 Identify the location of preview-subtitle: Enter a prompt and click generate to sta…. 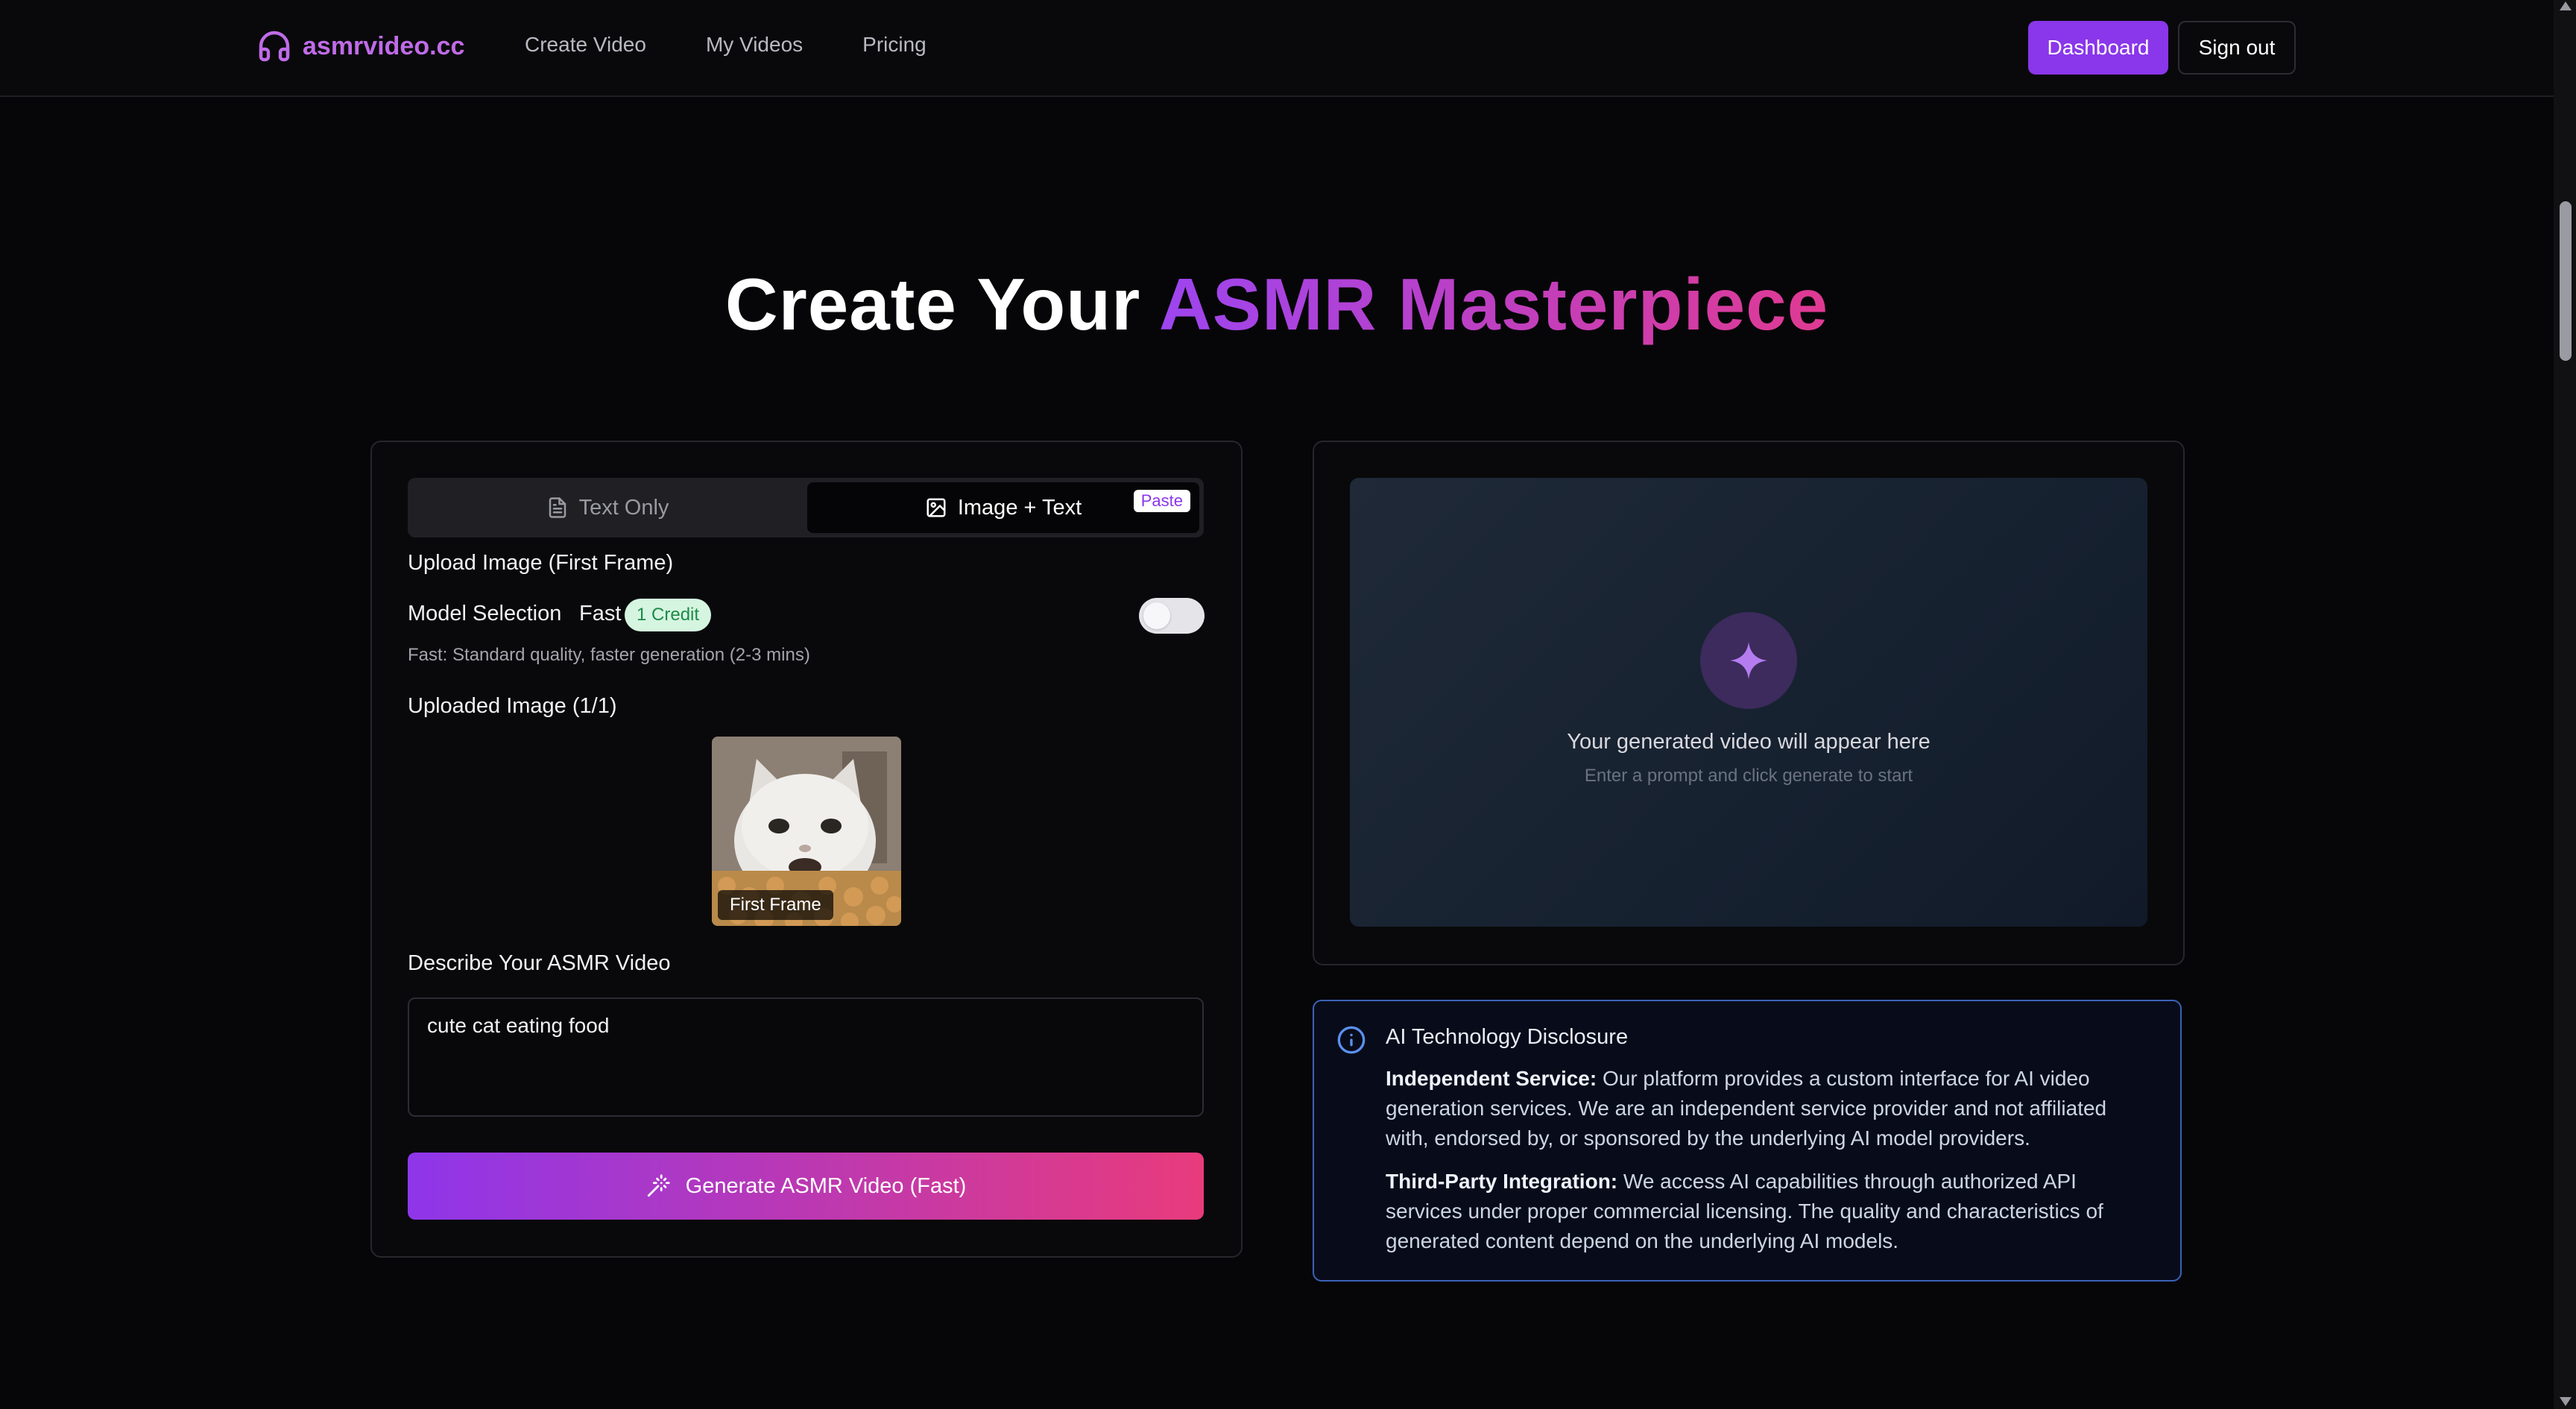
(1749, 776).